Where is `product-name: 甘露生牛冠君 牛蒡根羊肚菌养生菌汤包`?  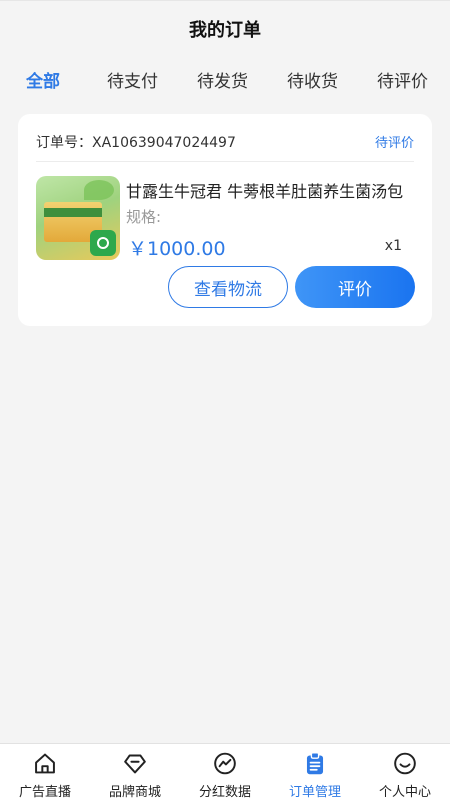 product-name: 甘露生牛冠君 牛蒡根羊肚菌养生菌汤包 is located at coordinates (267, 190).